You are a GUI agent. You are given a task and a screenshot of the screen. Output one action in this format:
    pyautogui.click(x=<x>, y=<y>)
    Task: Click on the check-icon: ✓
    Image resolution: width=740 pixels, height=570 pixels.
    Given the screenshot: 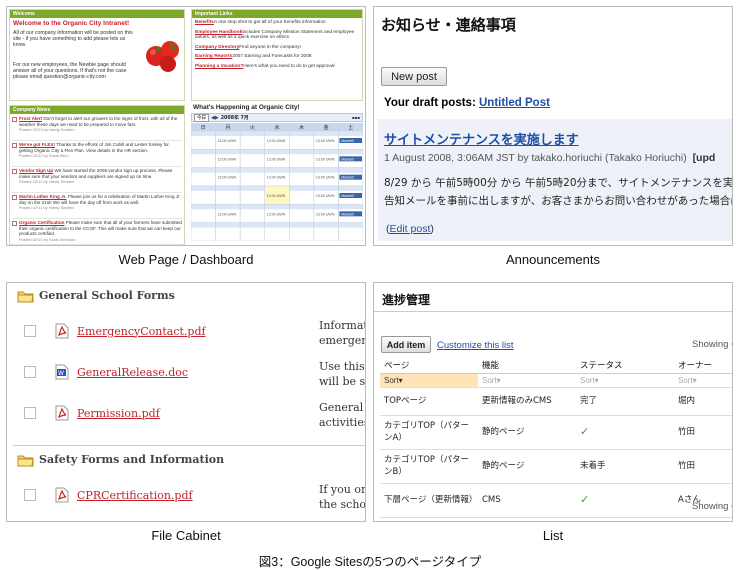 What is the action you would take?
    pyautogui.click(x=585, y=431)
    